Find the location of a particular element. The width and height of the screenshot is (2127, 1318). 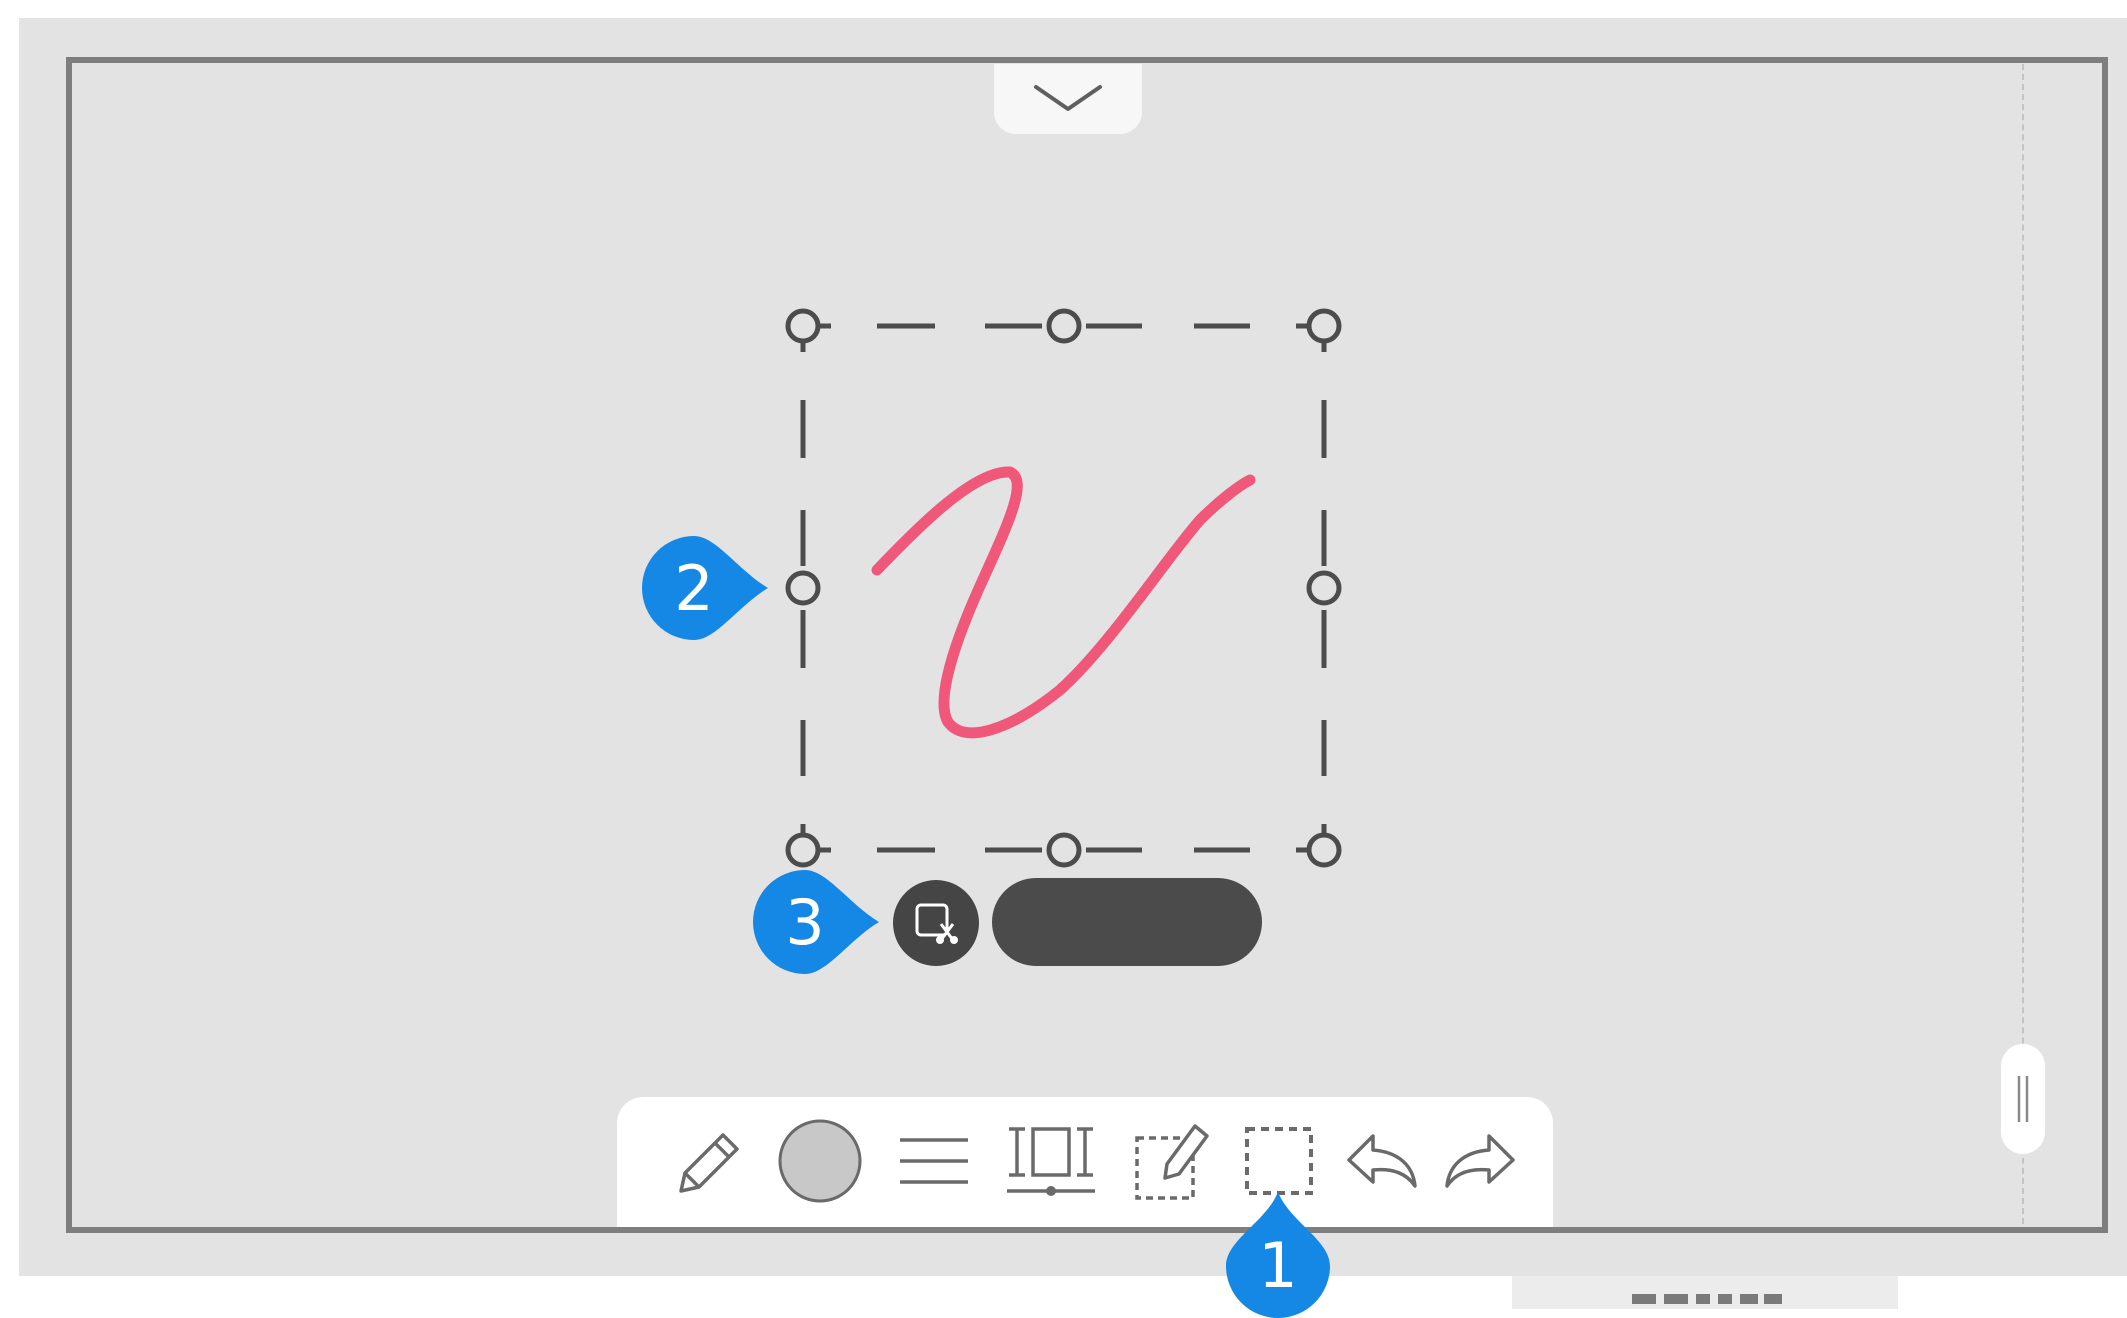

crop-icon is located at coordinates (936, 923).